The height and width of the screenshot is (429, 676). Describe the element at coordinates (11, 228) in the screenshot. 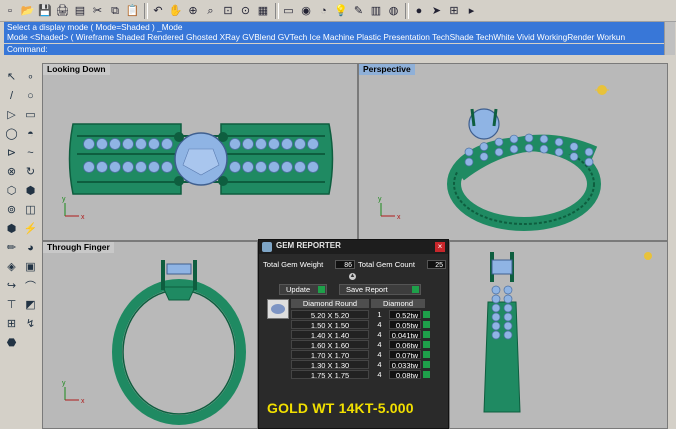

I see `palette-tool-17-icon: ⬢` at that location.